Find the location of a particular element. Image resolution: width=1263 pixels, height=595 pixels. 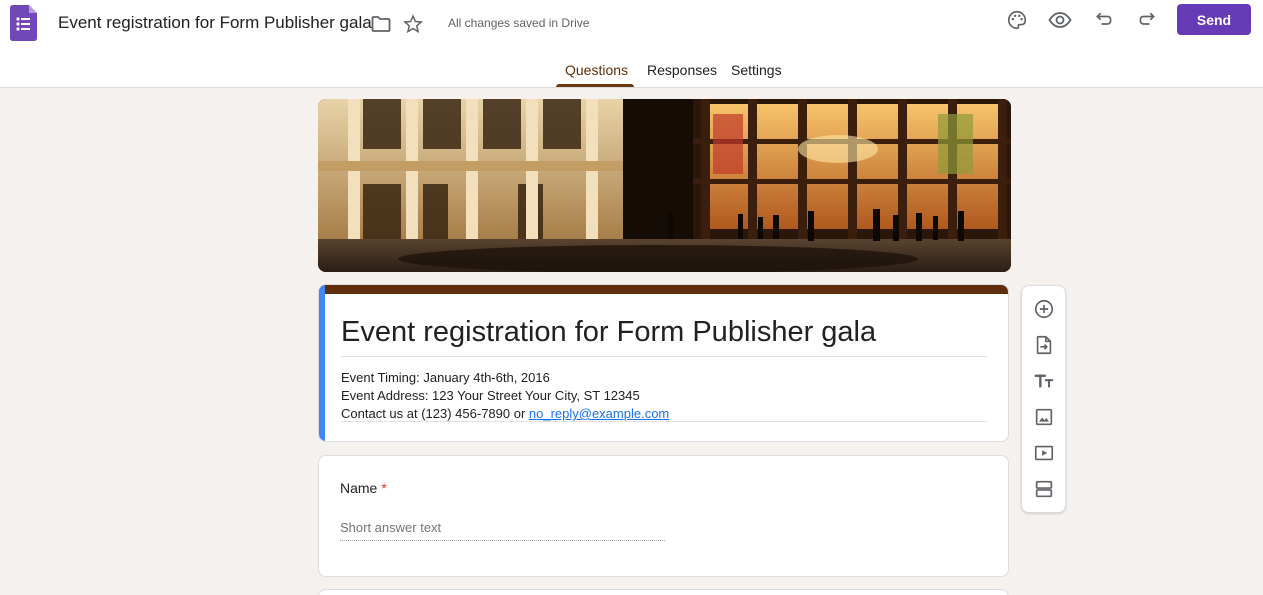

star-icon is located at coordinates (413, 24).